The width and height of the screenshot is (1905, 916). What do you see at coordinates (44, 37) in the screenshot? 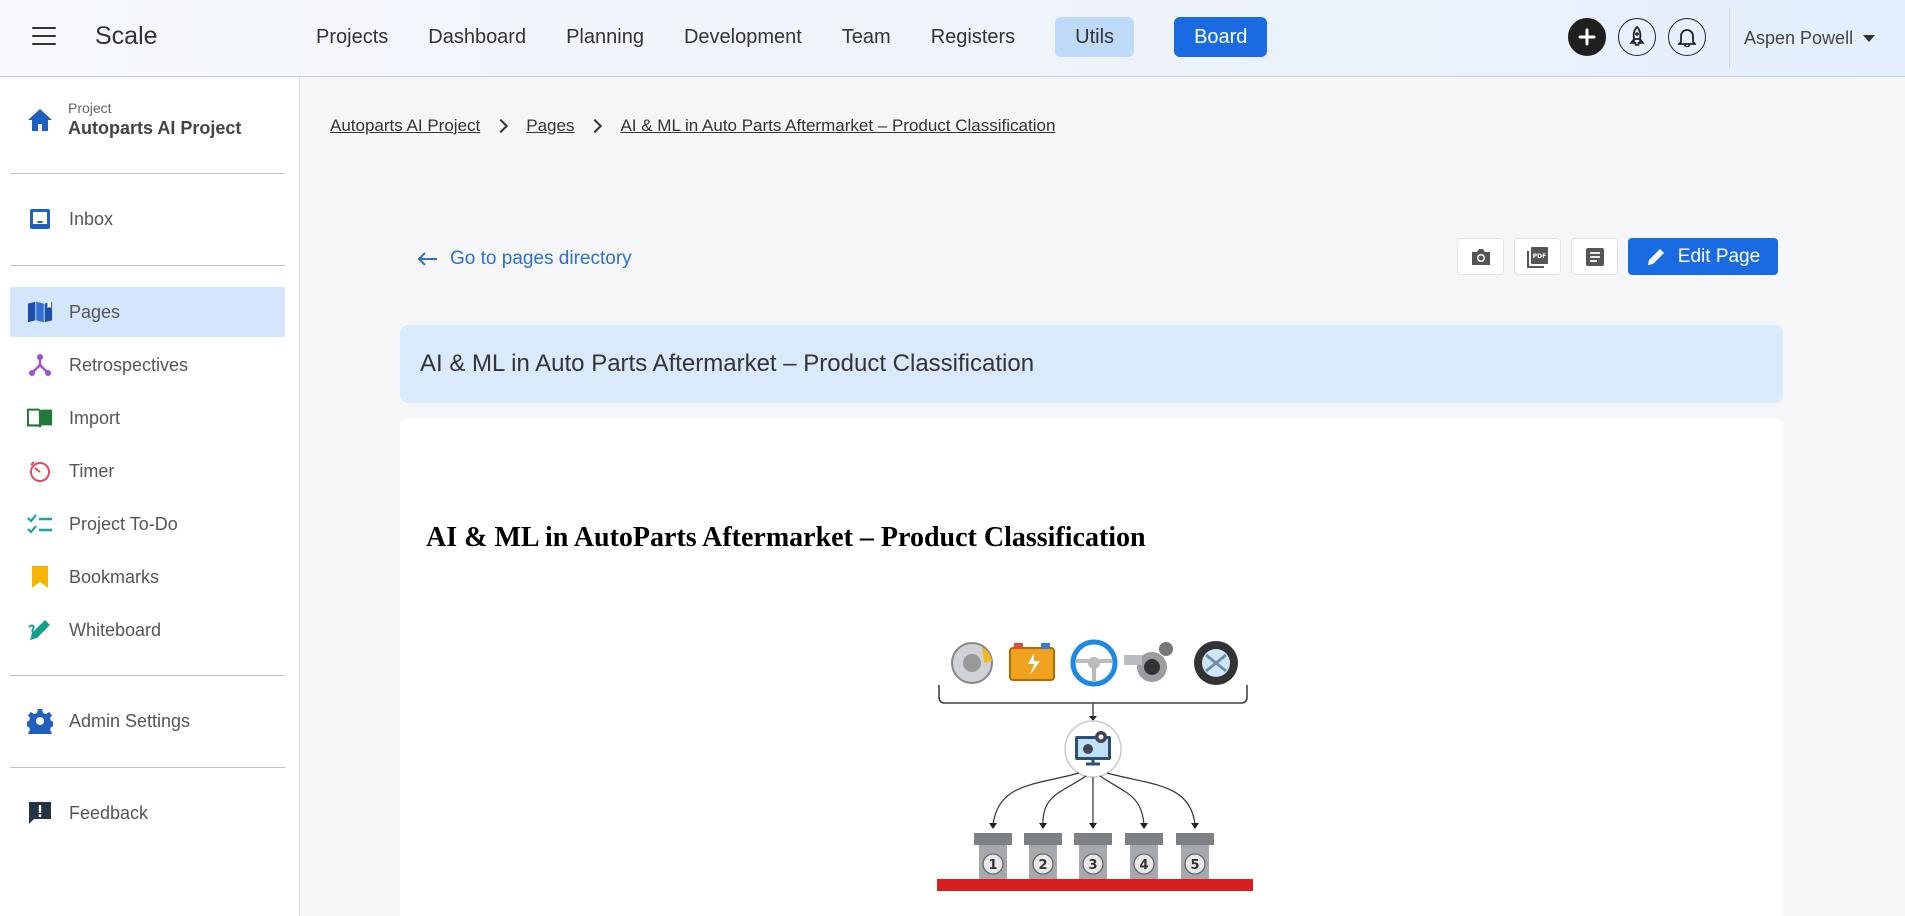
I see `menu-icon` at bounding box center [44, 37].